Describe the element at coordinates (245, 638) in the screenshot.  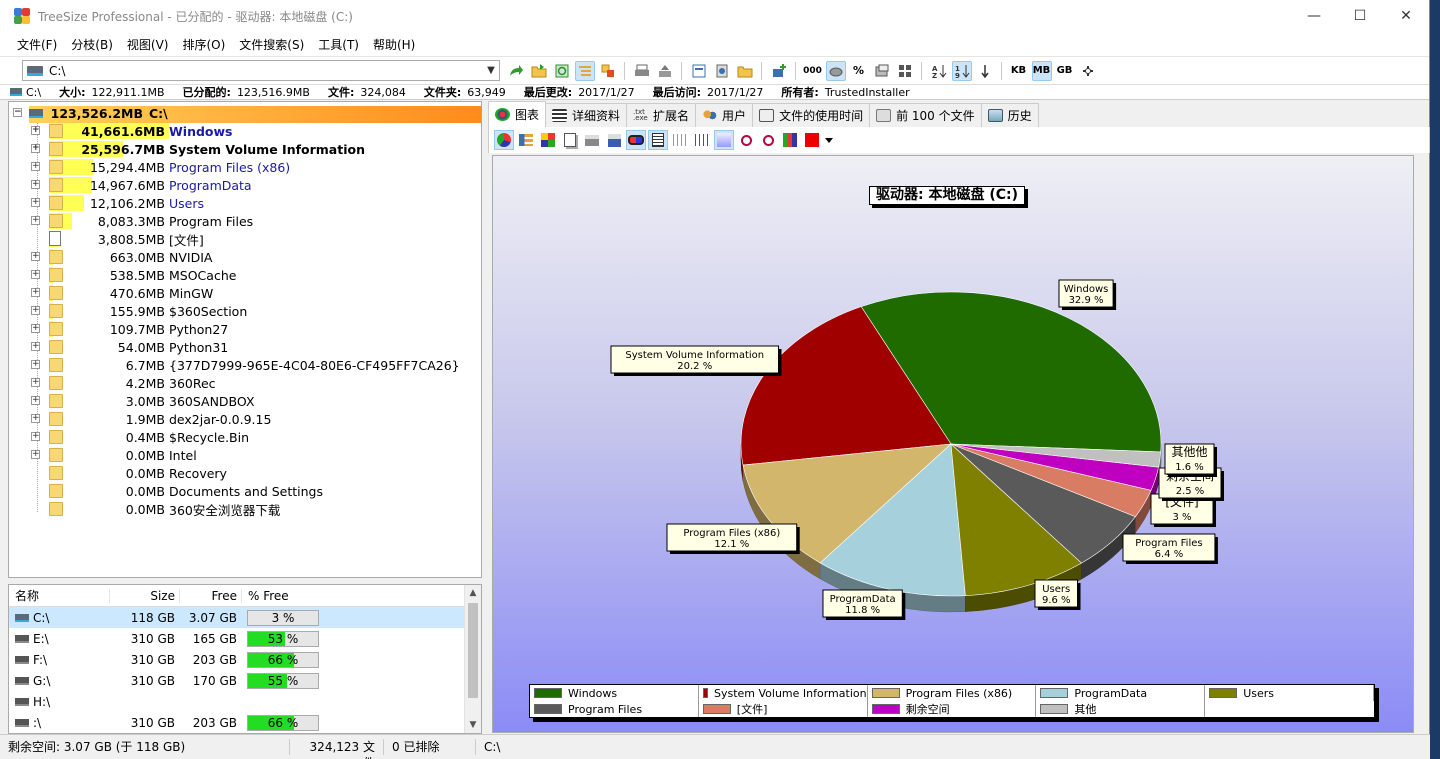
I see `drive-row: E:\ 310 GB 165 GB 53 %` at that location.